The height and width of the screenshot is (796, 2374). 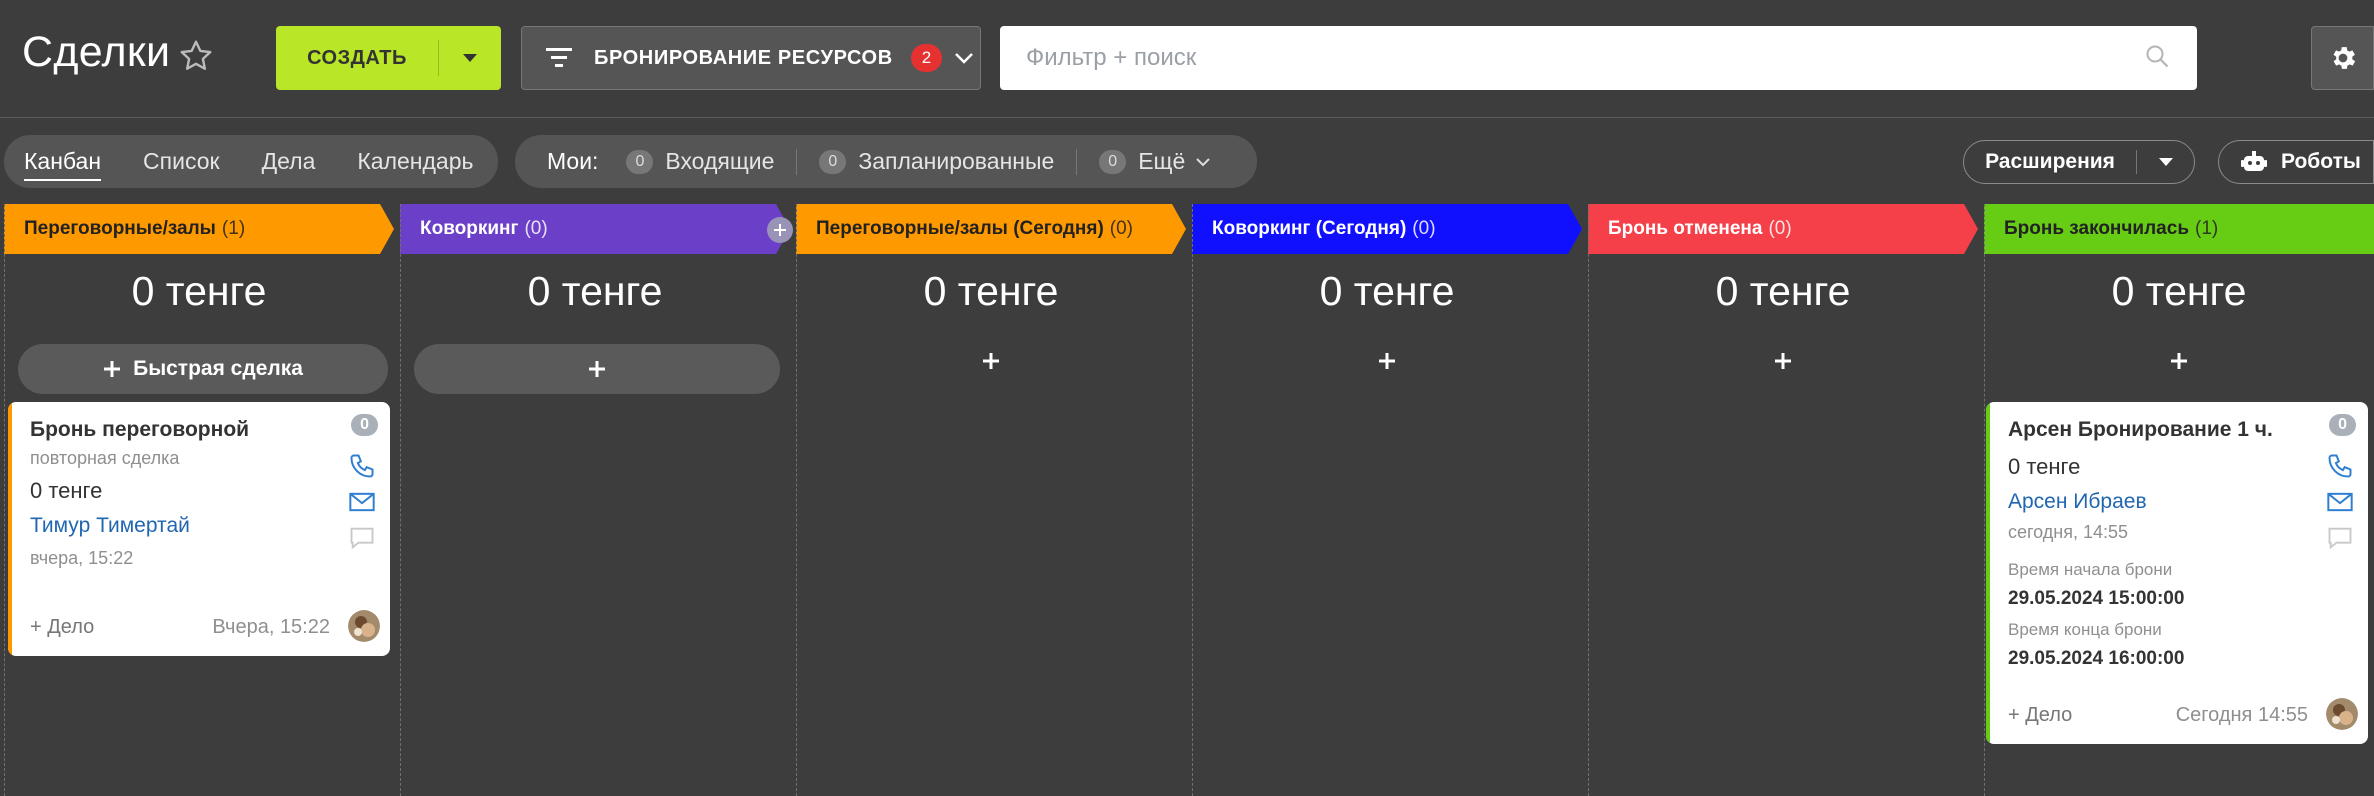 I want to click on card-stage-stripe, so click(x=10, y=529).